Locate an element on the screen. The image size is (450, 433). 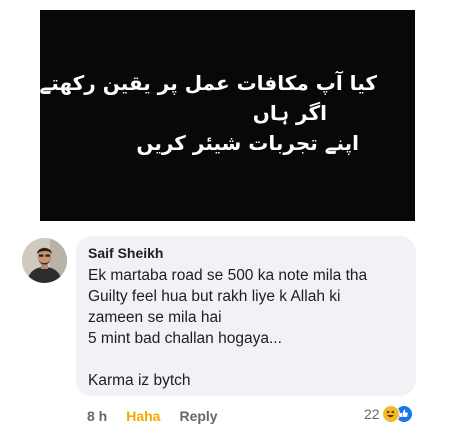
avatar-photo-icon is located at coordinates (44, 260).